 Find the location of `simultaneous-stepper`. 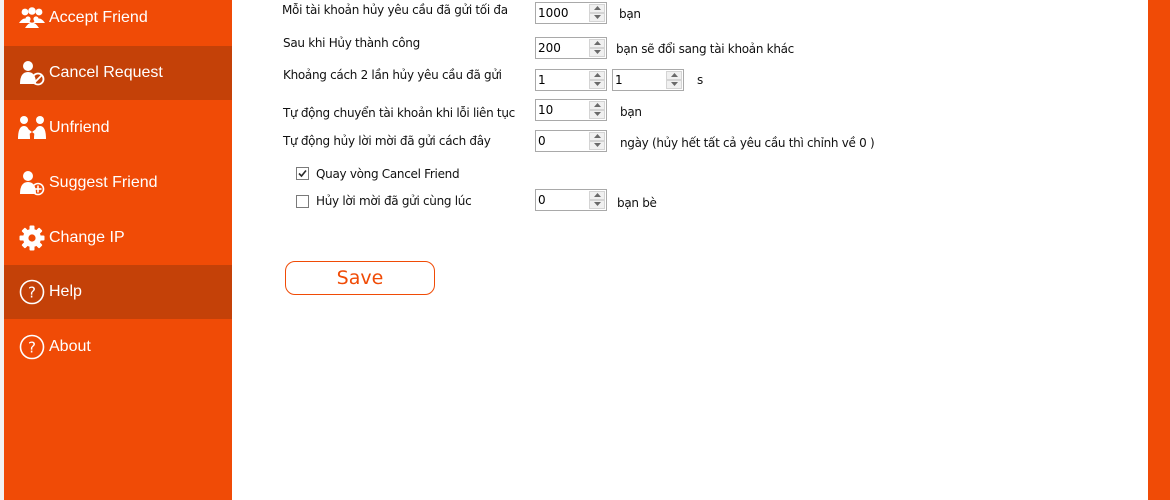

simultaneous-stepper is located at coordinates (571, 200).